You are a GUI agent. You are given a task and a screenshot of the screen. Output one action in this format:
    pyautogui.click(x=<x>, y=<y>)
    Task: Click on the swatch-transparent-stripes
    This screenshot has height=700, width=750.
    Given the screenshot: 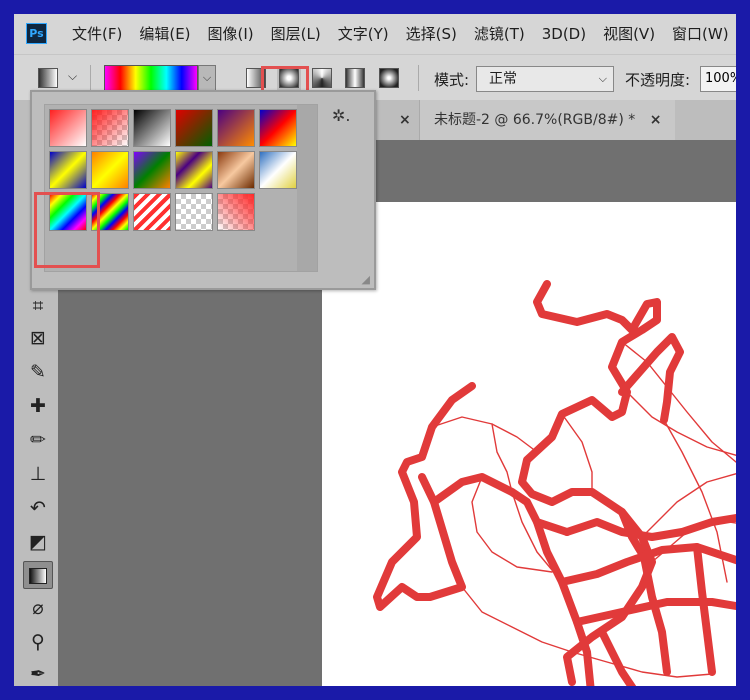 What is the action you would take?
    pyautogui.click(x=152, y=212)
    